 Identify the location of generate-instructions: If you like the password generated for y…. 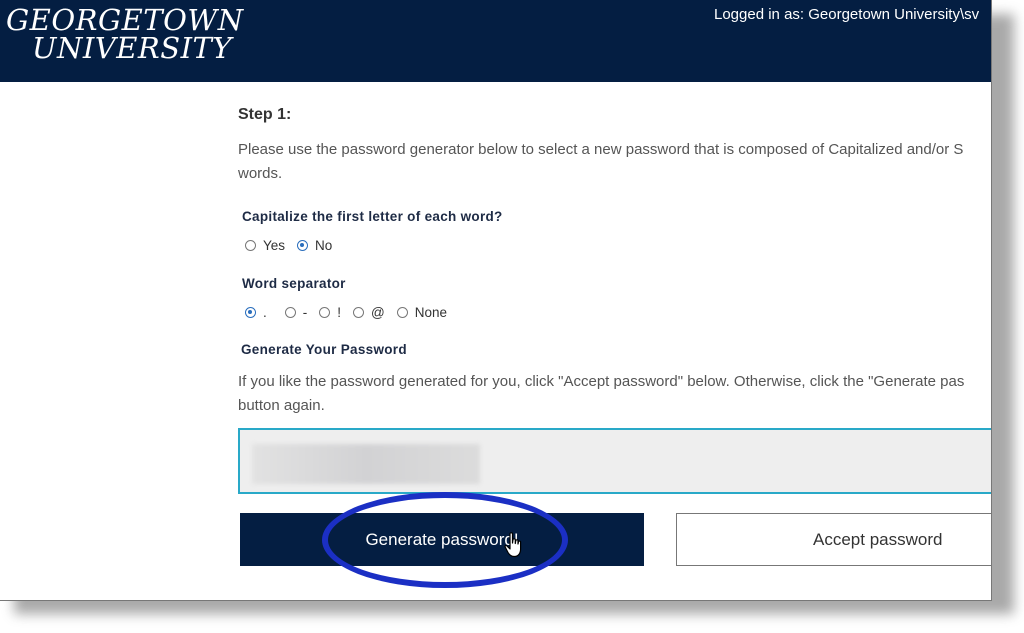
(601, 393).